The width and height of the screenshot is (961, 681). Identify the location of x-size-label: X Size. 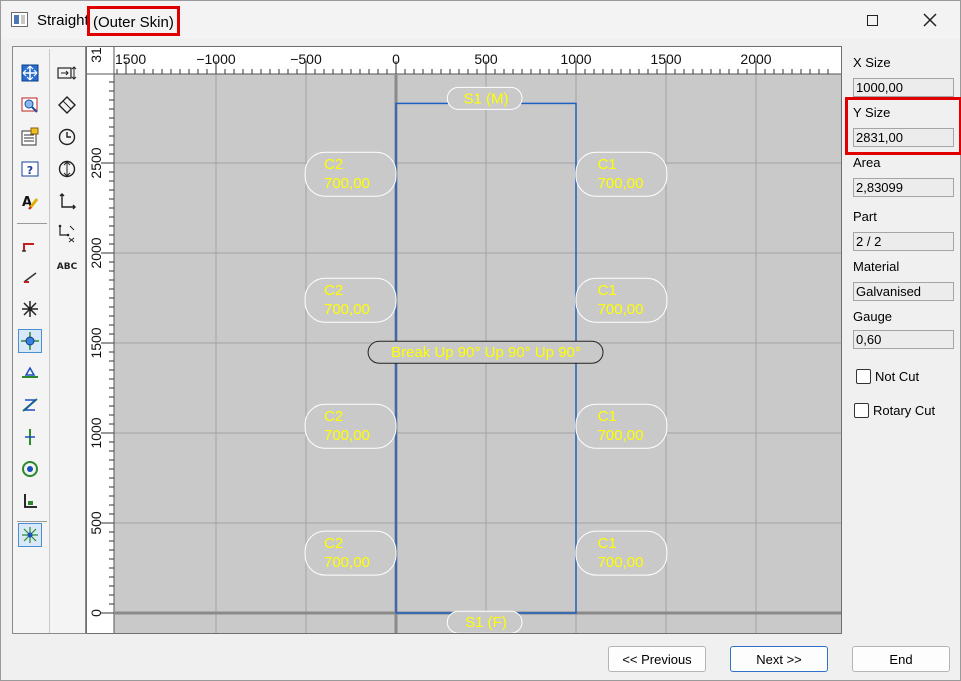
(872, 62).